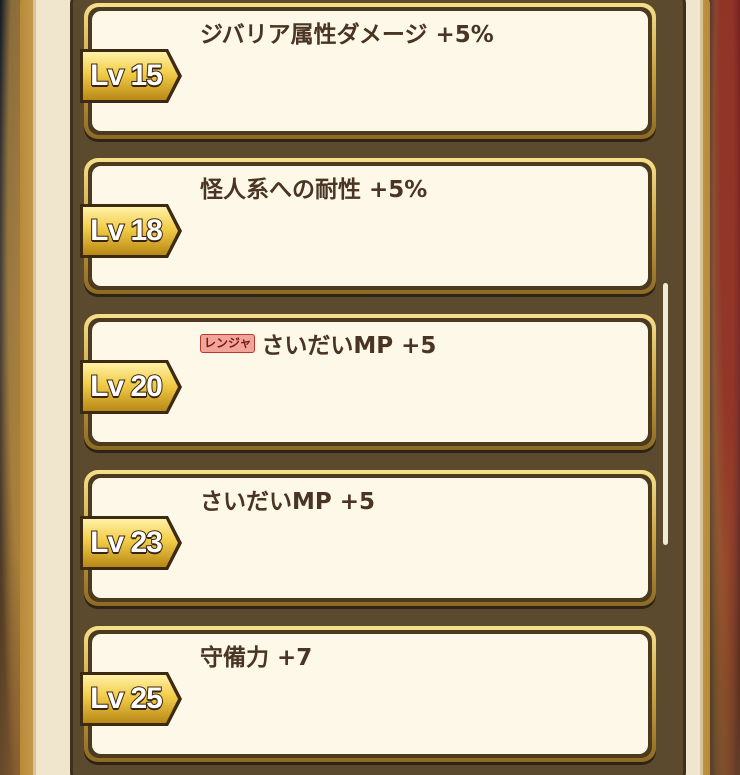 This screenshot has height=775, width=740. What do you see at coordinates (318, 343) in the screenshot?
I see `skill-description: レンジャ さいだいMP +5` at bounding box center [318, 343].